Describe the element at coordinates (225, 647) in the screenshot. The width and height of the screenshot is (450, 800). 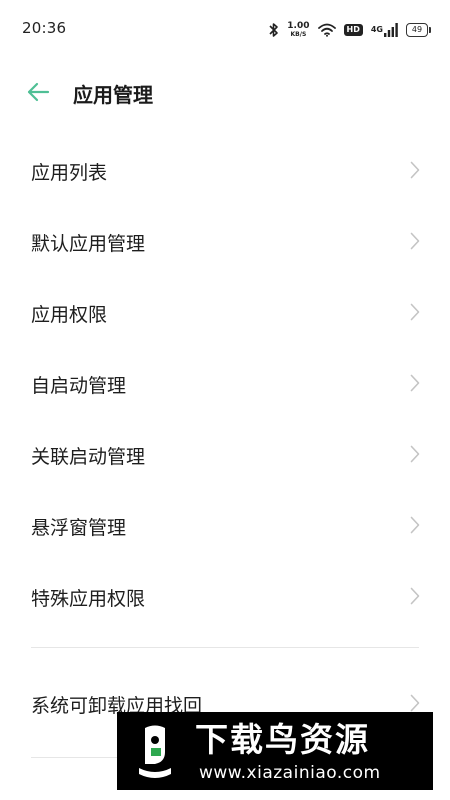
I see `section-divider` at that location.